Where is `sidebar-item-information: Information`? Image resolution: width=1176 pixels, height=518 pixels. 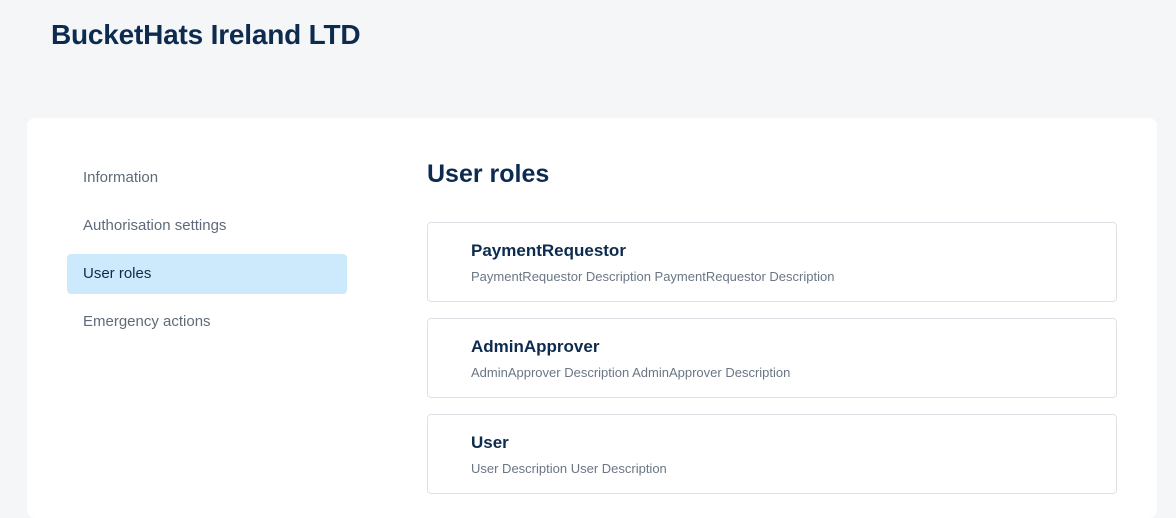
sidebar-item-information: Information is located at coordinates (207, 178).